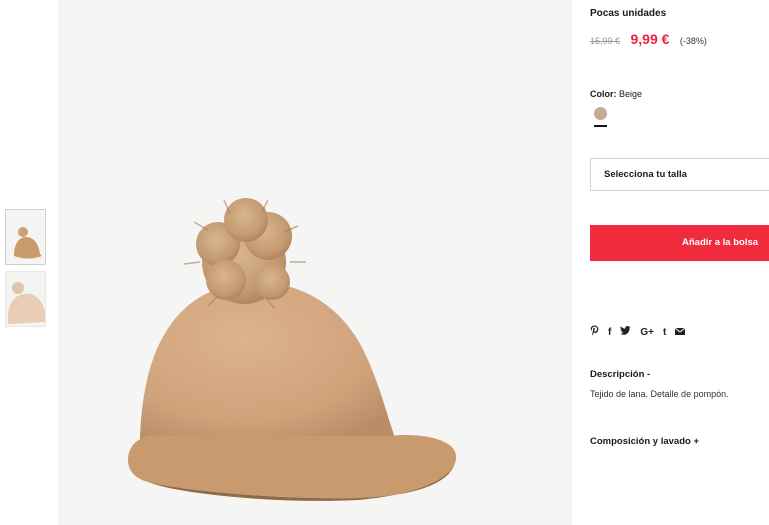  What do you see at coordinates (644, 441) in the screenshot?
I see `composition-care-header: Composición y lavado +` at bounding box center [644, 441].